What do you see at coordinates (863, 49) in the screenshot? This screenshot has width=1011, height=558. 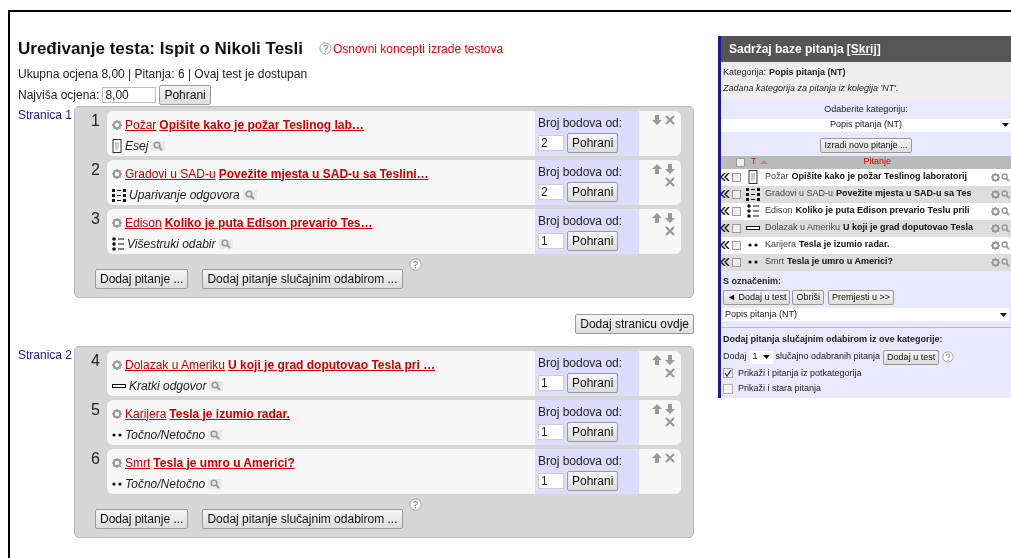 I see `hide-link: [Skrij]` at bounding box center [863, 49].